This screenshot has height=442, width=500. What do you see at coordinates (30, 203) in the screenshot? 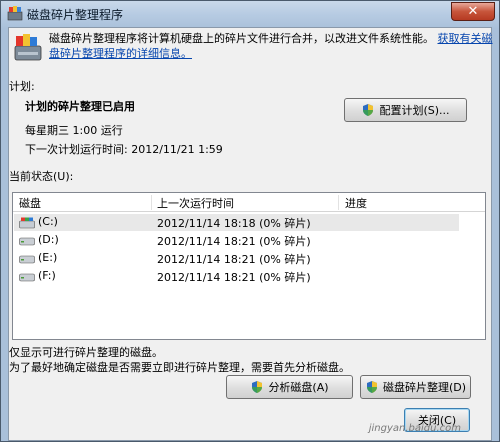
I see `column-header-disk: 磁盘` at bounding box center [30, 203].